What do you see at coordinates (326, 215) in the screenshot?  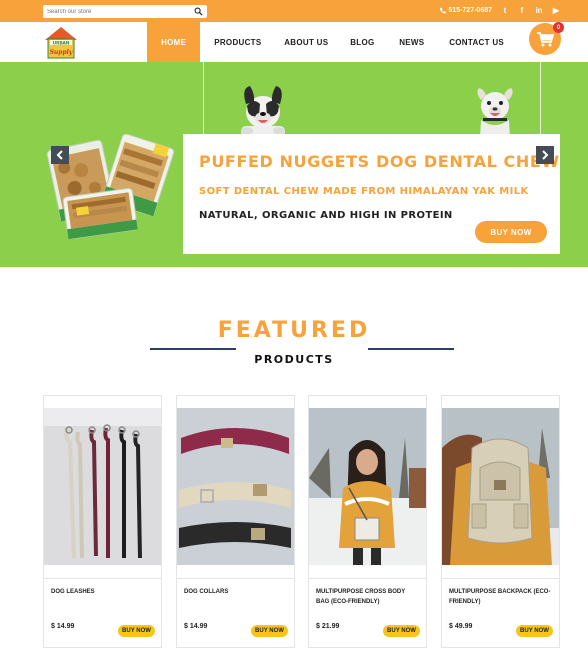 I see `hero-tagline: NATURAL, ORGANIC AND HIGH IN PROTEIN` at bounding box center [326, 215].